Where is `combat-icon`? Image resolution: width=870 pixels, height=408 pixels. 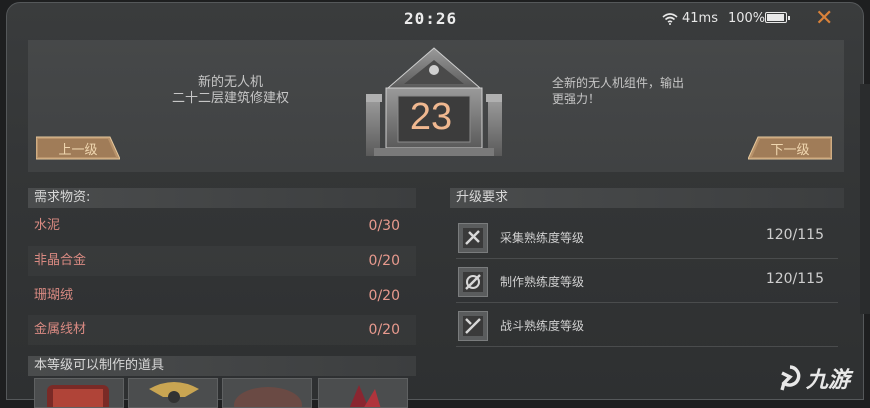 combat-icon is located at coordinates (473, 326).